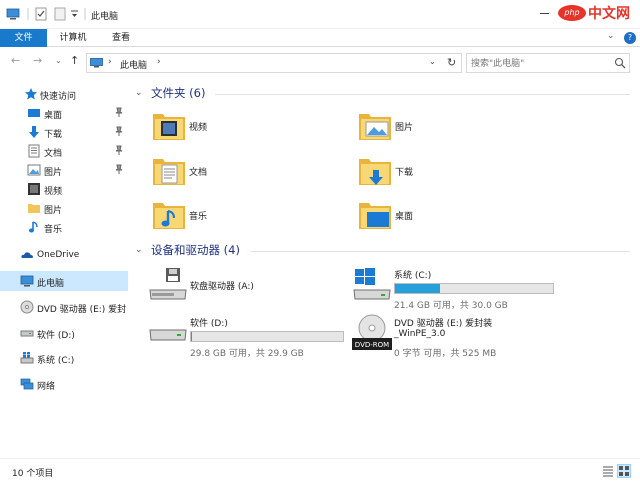 This screenshot has width=640, height=485. What do you see at coordinates (168, 335) in the screenshot?
I see `hard-drive-icon` at bounding box center [168, 335].